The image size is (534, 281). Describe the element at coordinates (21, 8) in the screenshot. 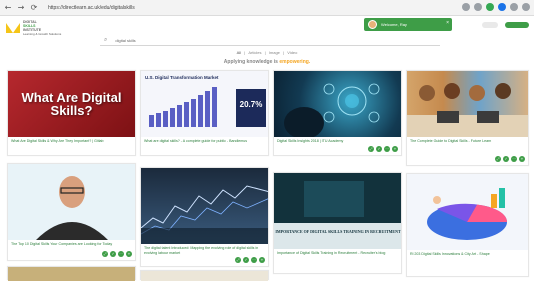

I see `forward-button: →` at that location.